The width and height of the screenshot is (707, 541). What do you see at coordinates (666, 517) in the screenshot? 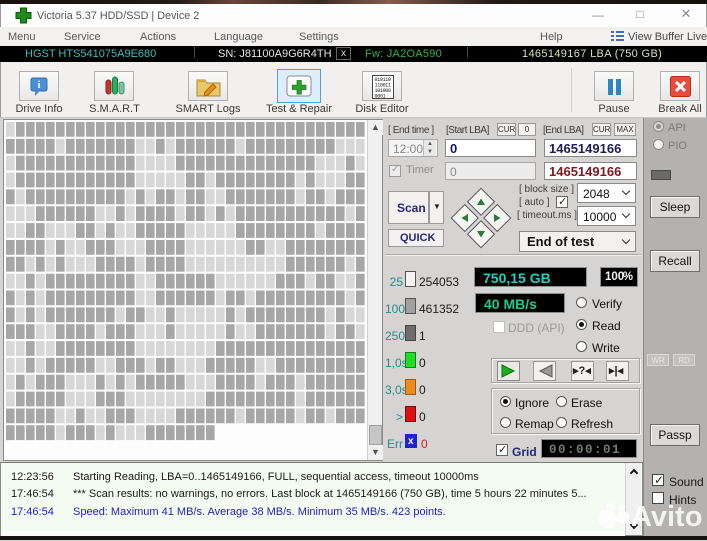
I see `svg-text: Avito` at bounding box center [666, 517].